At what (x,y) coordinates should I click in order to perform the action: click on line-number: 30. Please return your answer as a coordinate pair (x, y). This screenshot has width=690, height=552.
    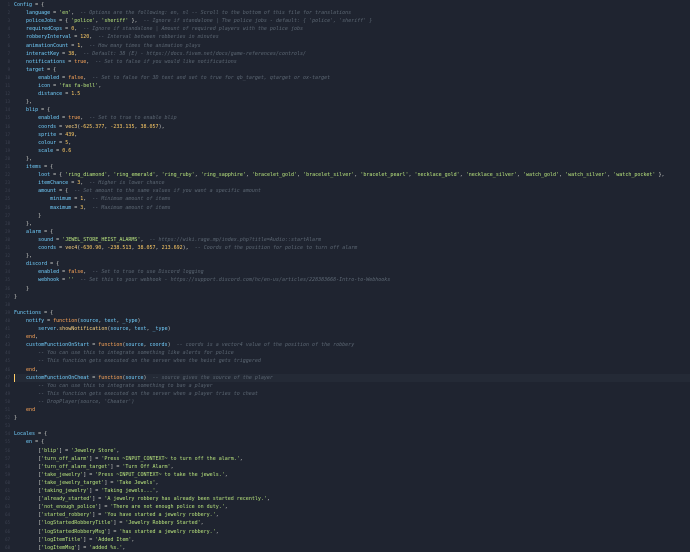
    Looking at the image, I should click on (7, 239).